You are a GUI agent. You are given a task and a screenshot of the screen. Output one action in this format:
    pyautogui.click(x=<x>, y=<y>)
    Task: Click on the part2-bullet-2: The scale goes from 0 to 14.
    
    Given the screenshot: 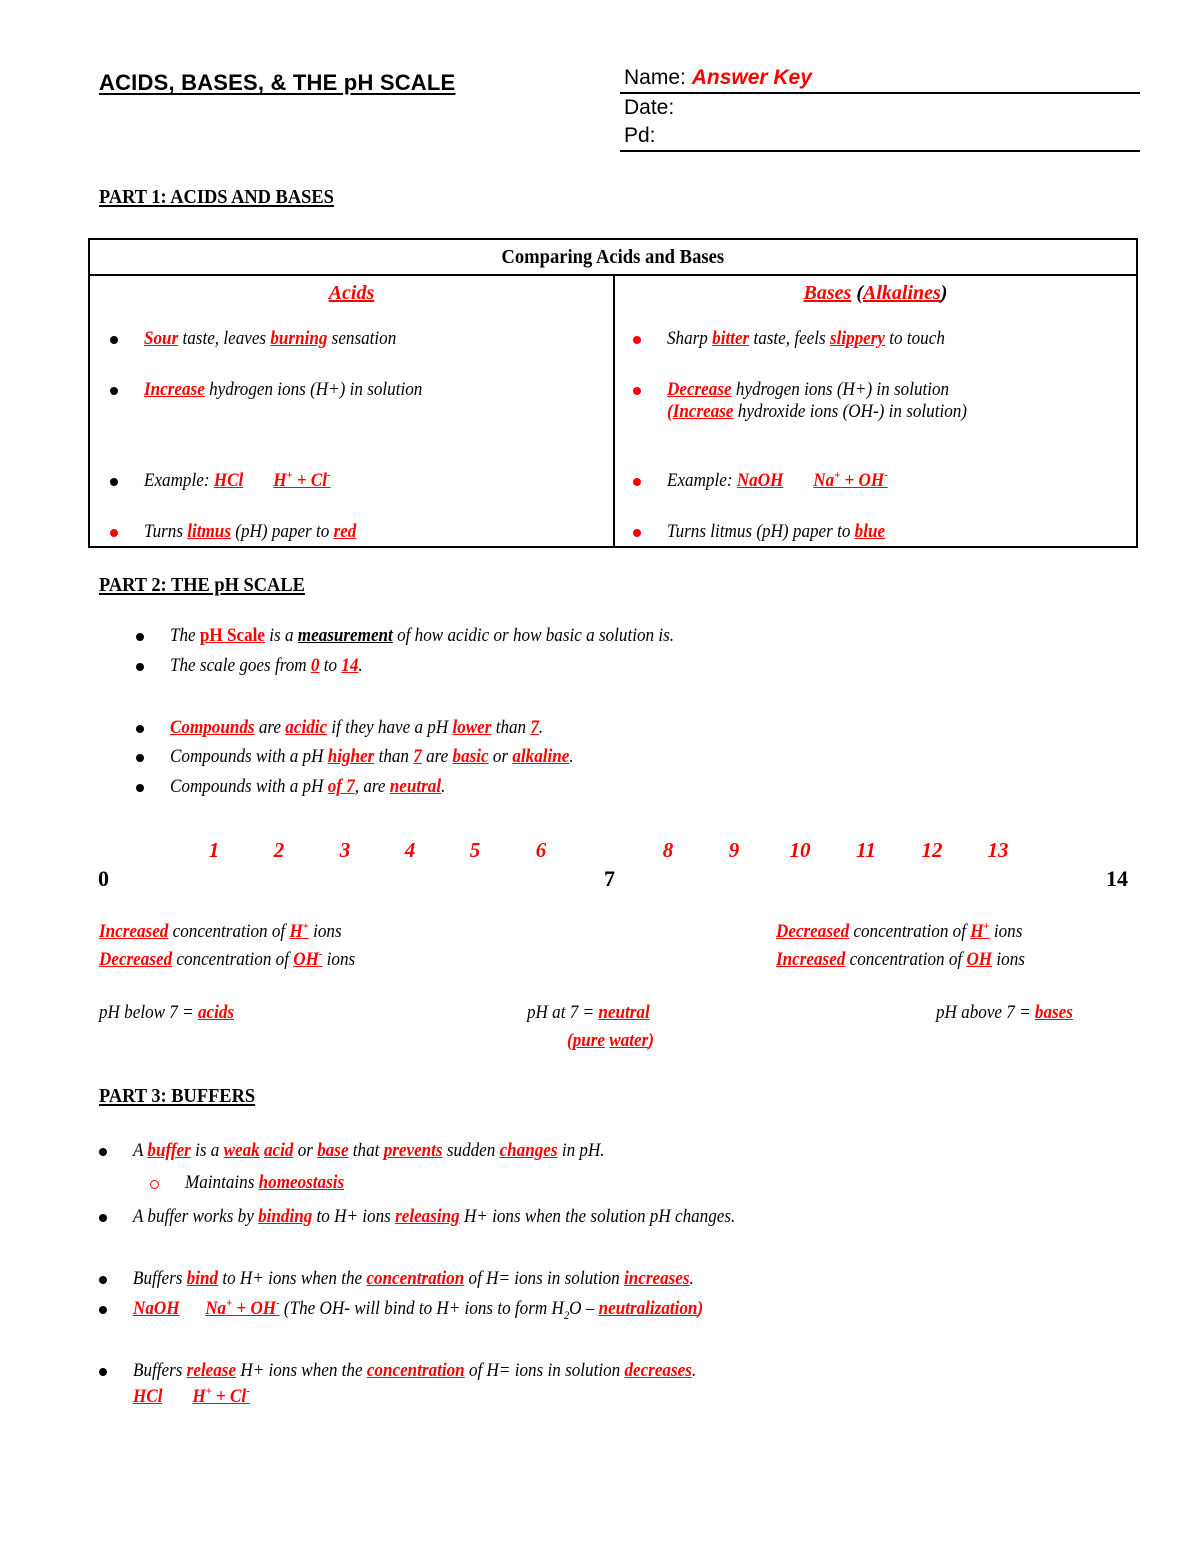 What is the action you would take?
    pyautogui.click(x=266, y=665)
    